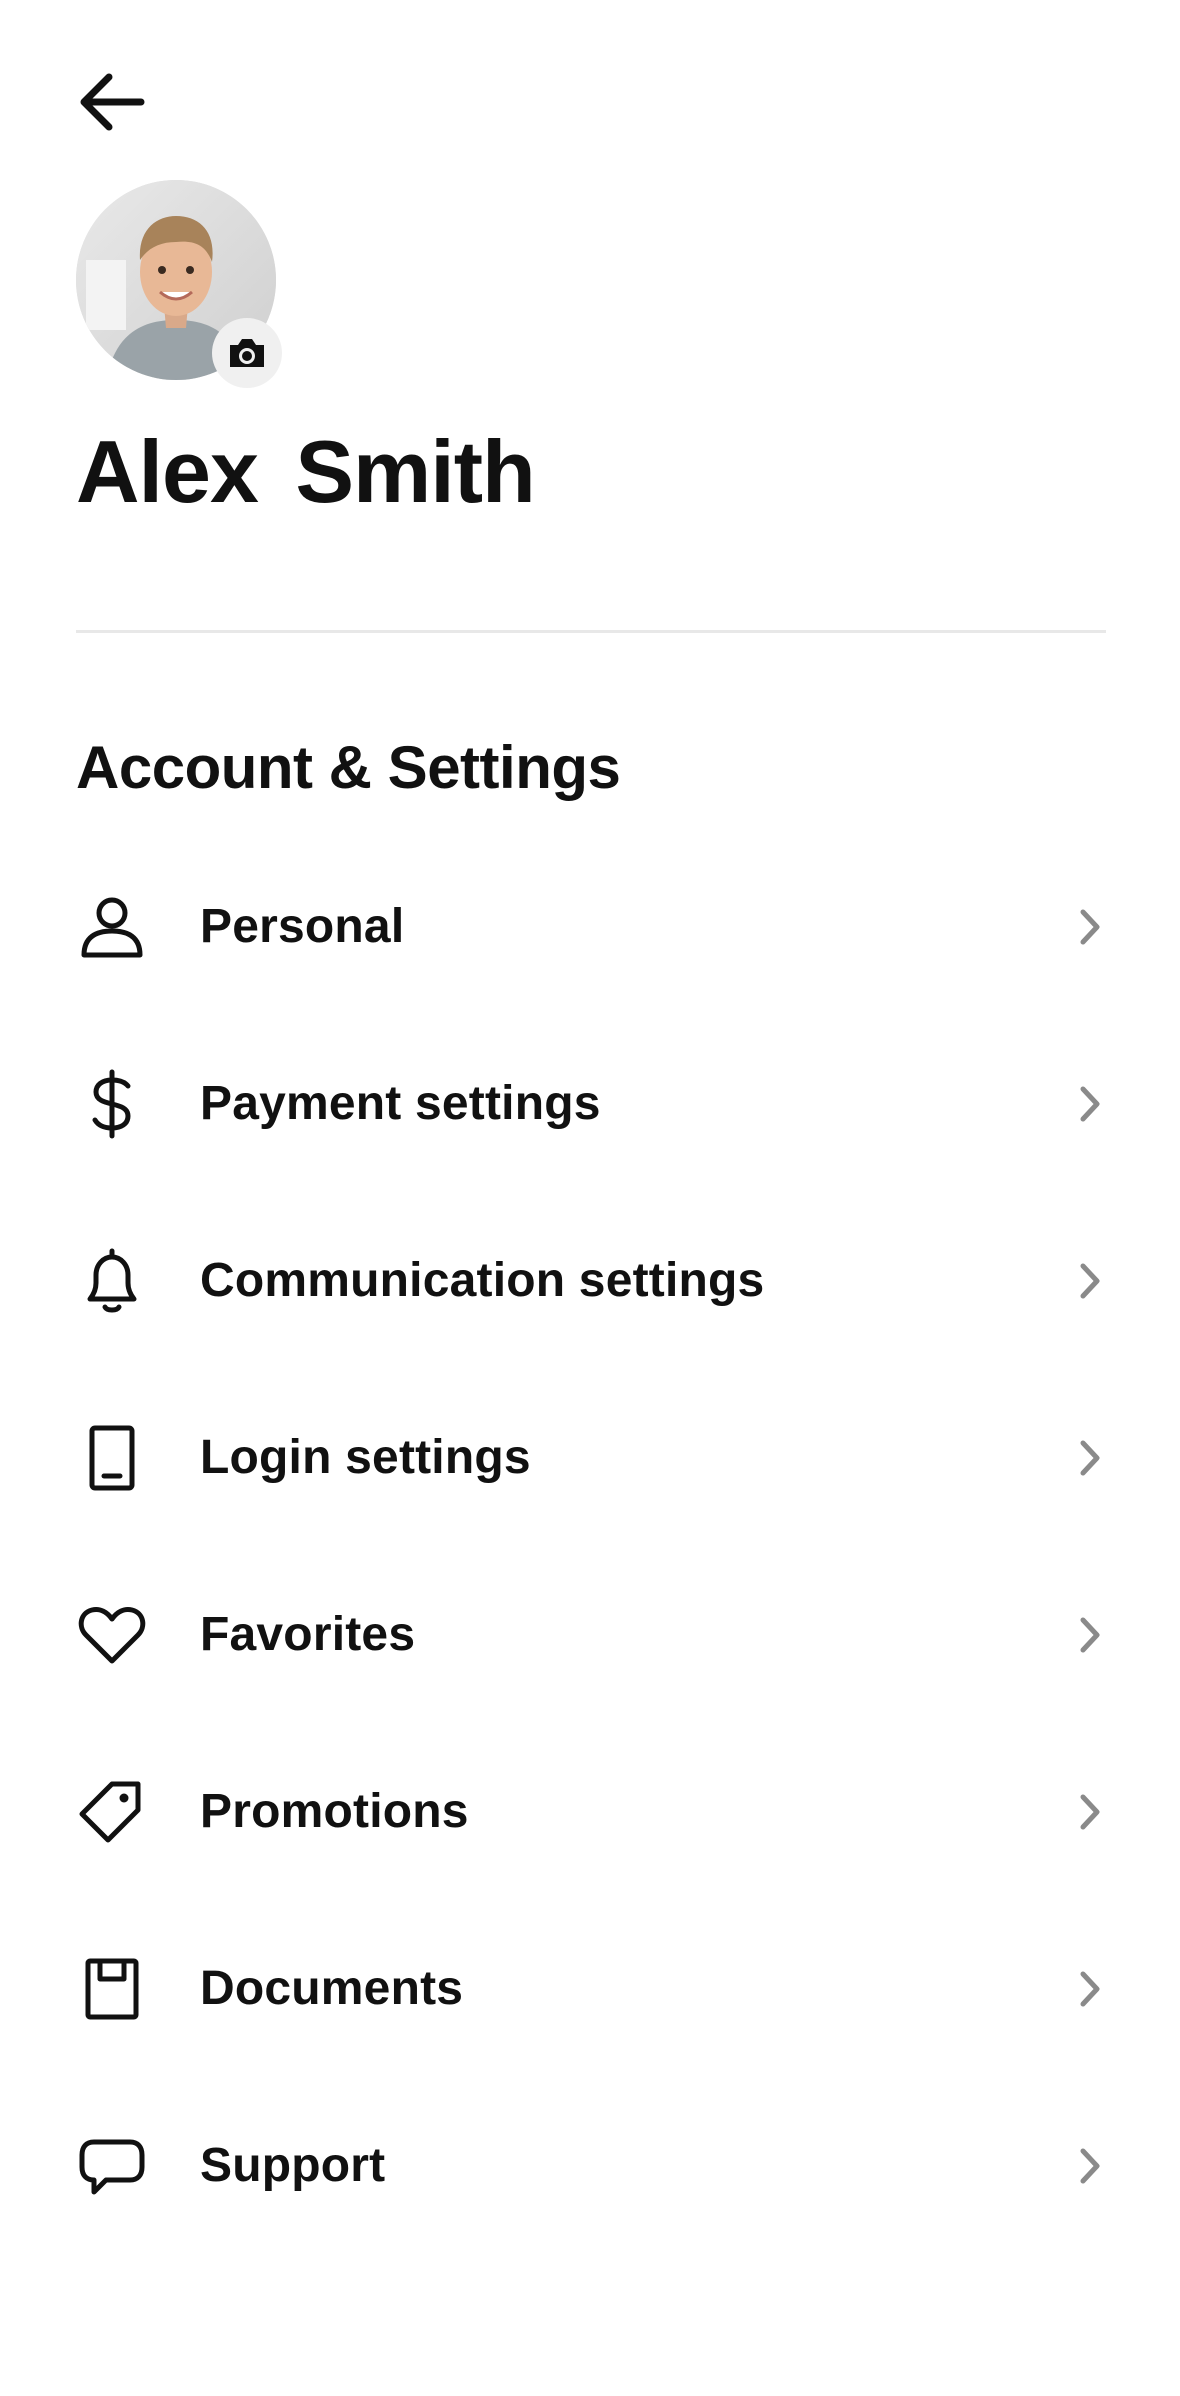  I want to click on menu-item-favorites: Favorites, so click(590, 1634).